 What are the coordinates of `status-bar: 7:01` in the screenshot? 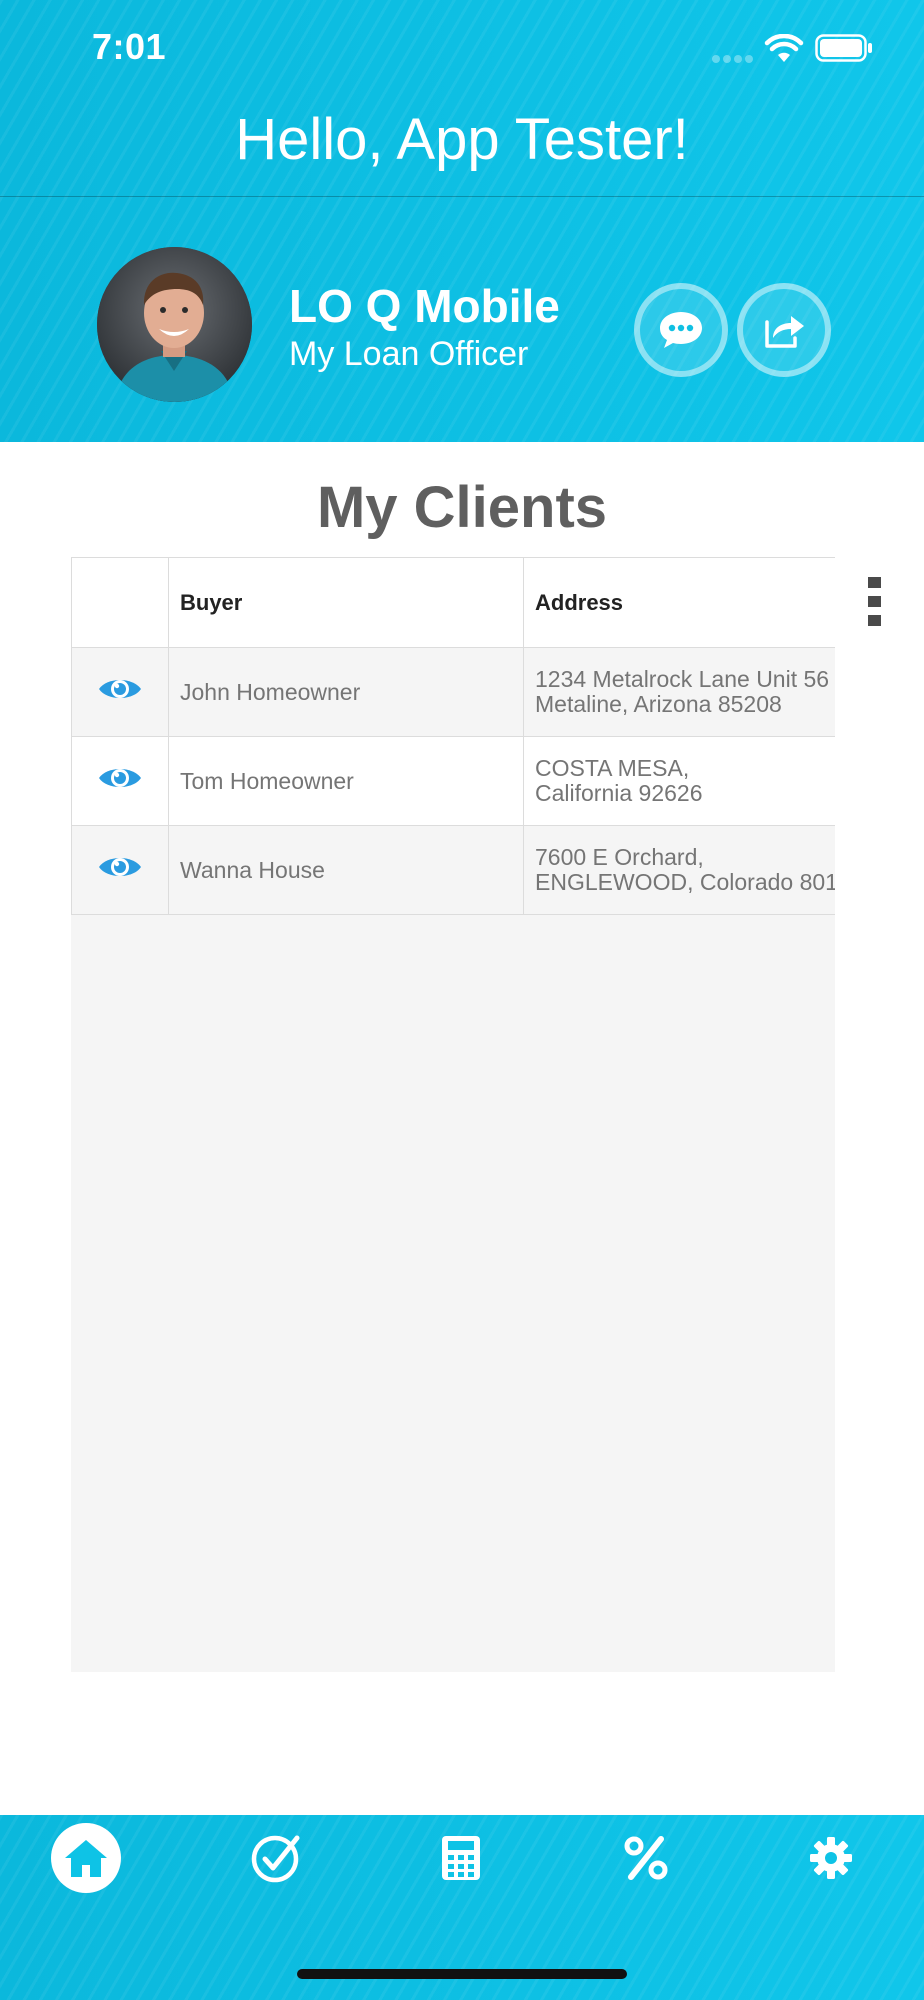 It's located at (462, 50).